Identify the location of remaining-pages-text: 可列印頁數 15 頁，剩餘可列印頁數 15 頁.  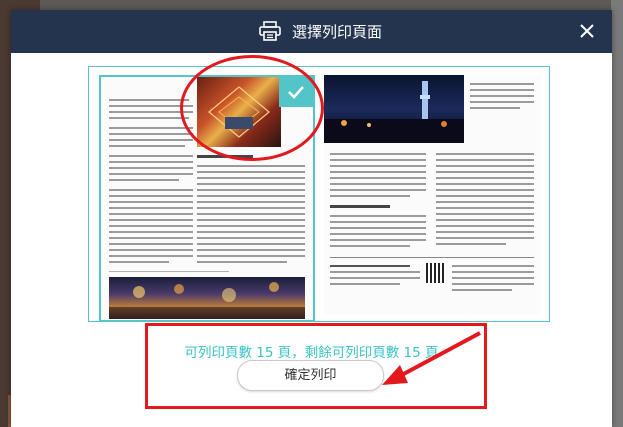
(311, 353).